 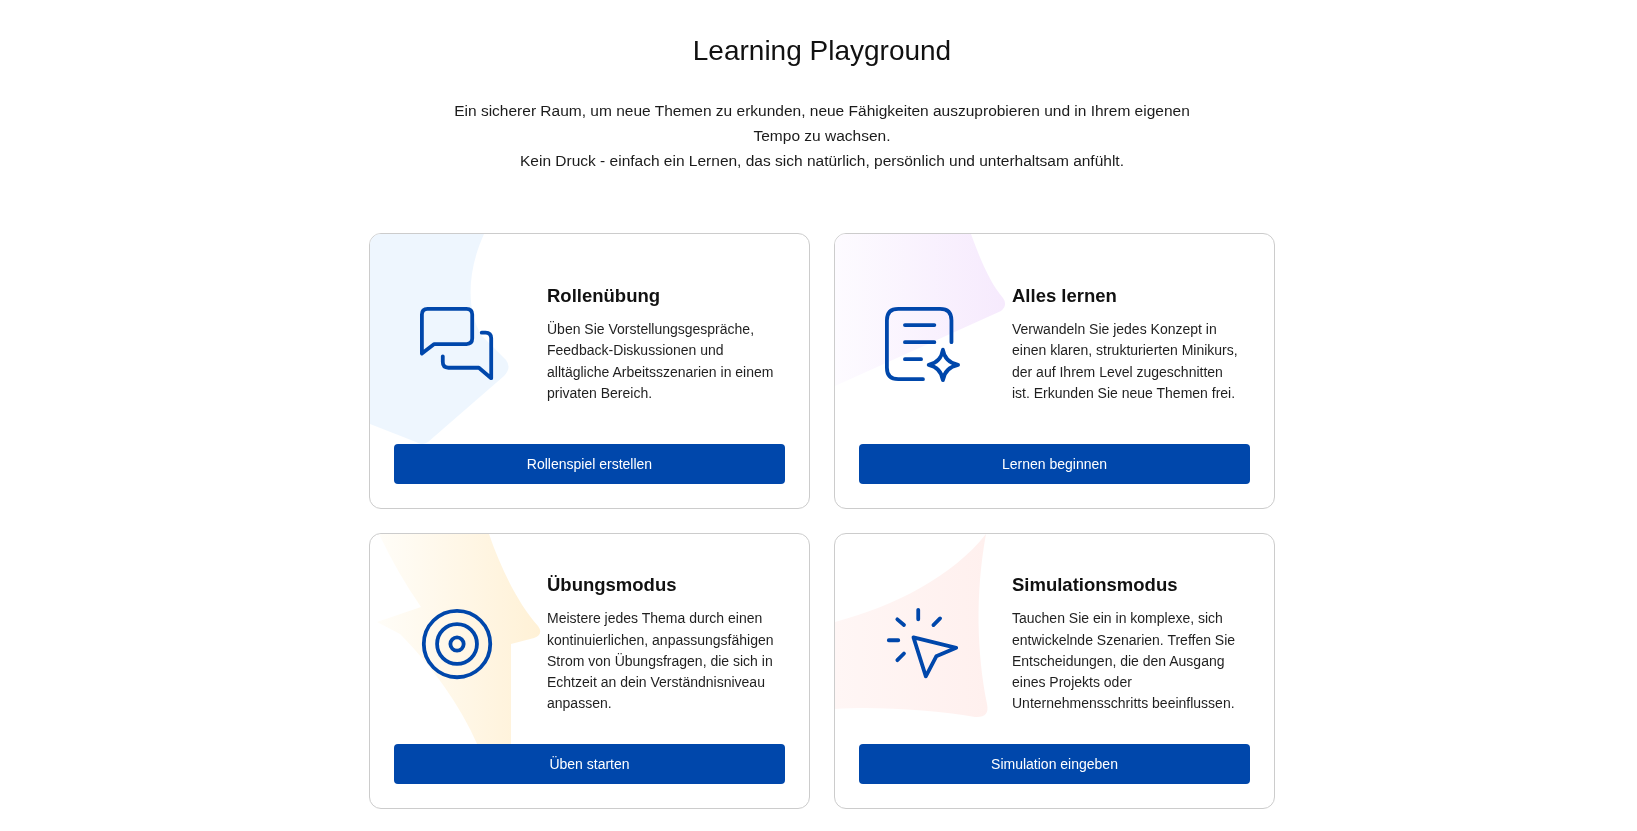 What do you see at coordinates (1054, 764) in the screenshot?
I see `card-action-button: Simulation eingeben` at bounding box center [1054, 764].